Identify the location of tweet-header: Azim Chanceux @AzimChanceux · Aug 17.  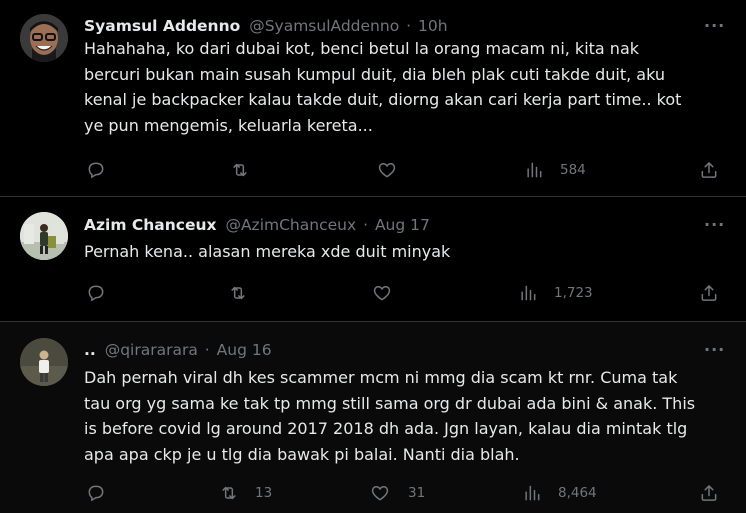
(257, 225).